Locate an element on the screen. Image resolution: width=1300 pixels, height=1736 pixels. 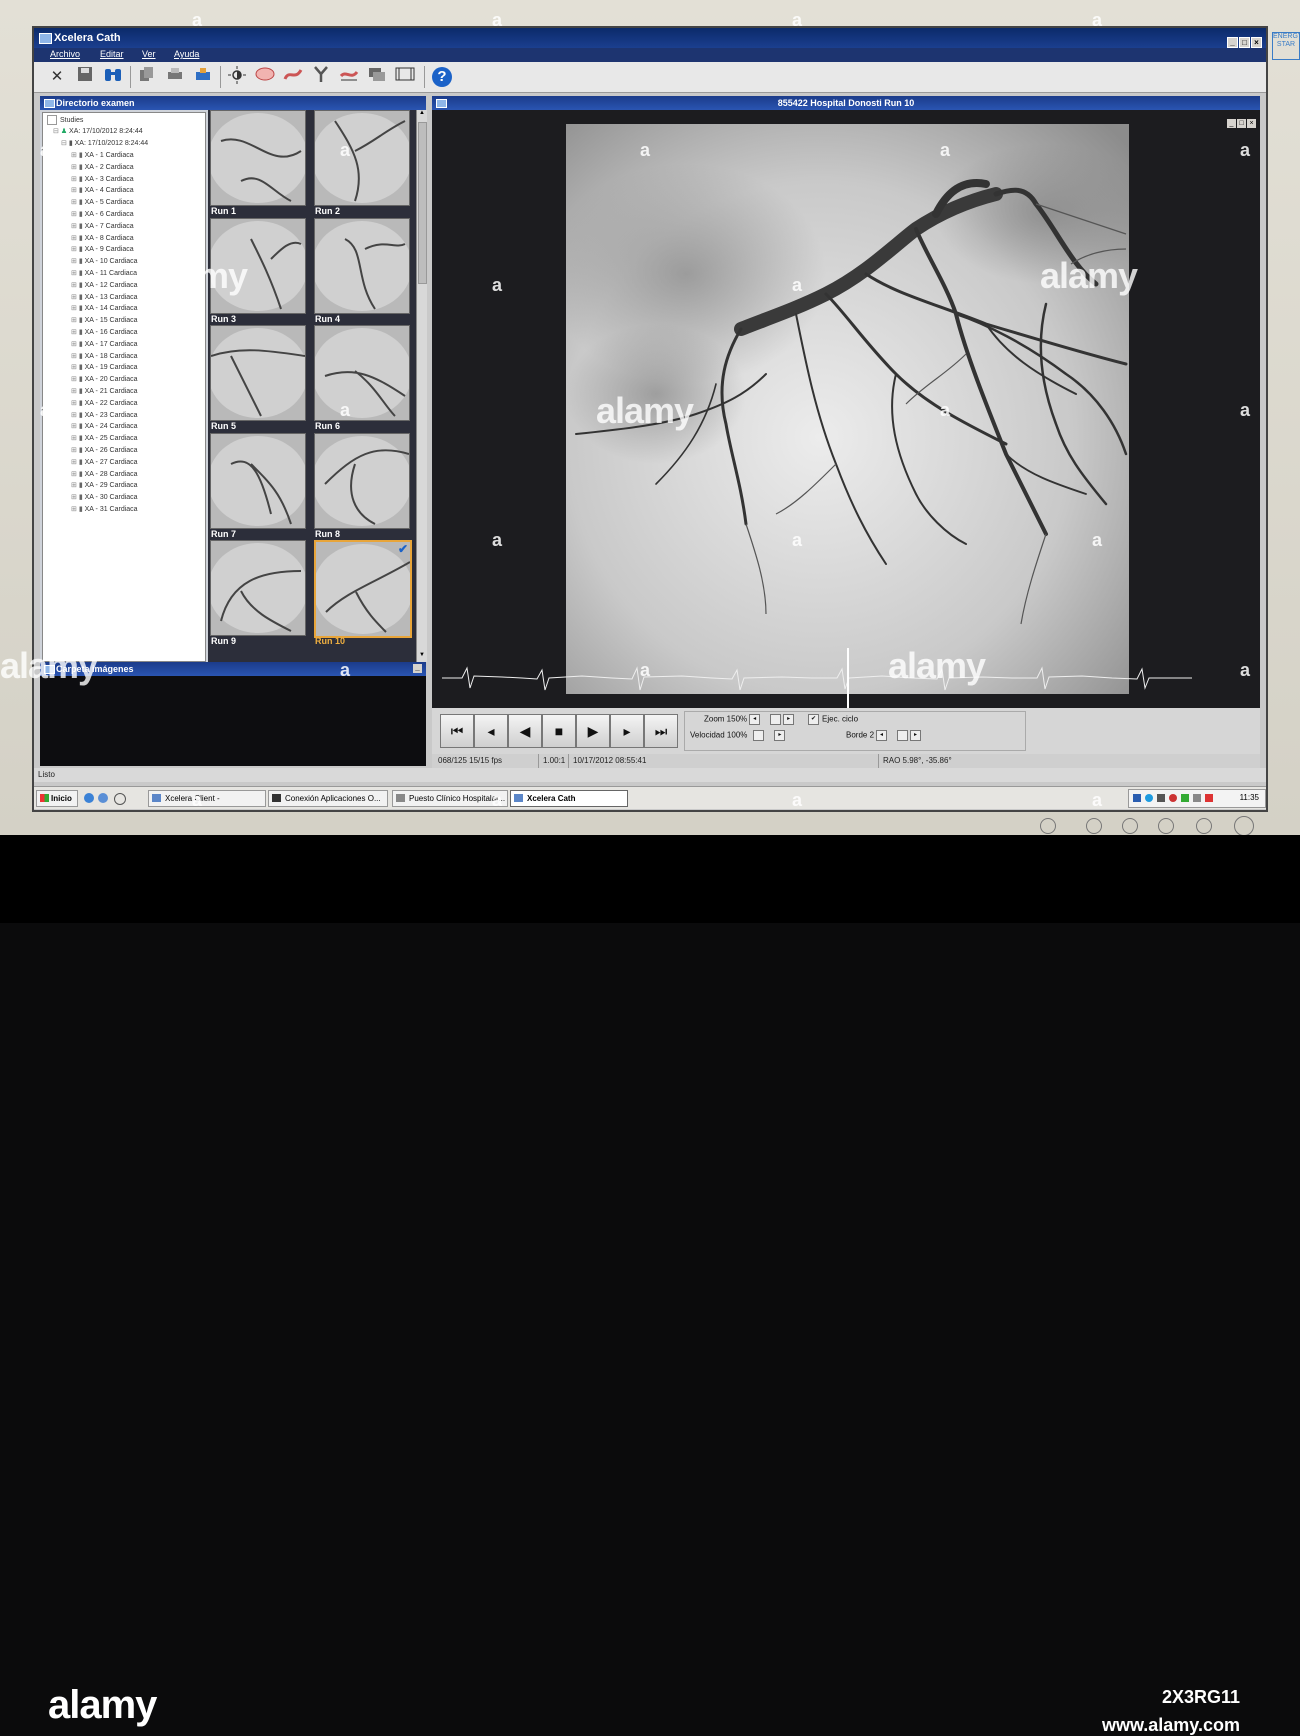
tree-node-series: ⊞ ▮ XA - 31 Cardiaca is located at coordinates (104, 509).